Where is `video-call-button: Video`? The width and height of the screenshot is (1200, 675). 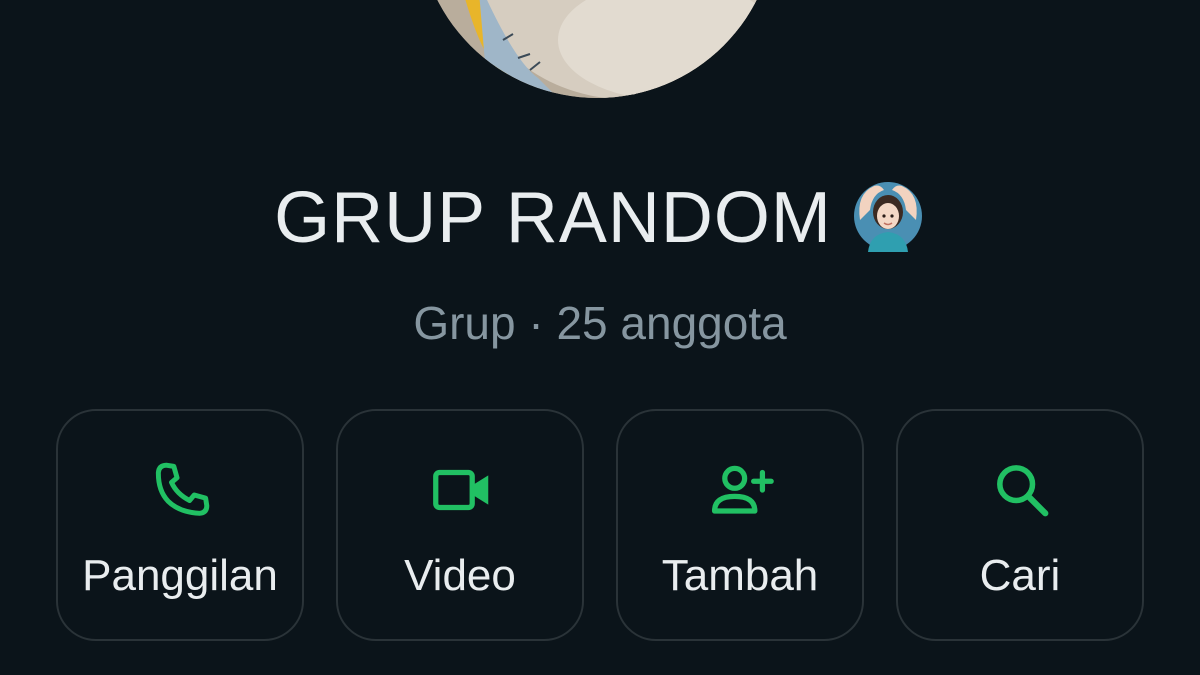 video-call-button: Video is located at coordinates (460, 525).